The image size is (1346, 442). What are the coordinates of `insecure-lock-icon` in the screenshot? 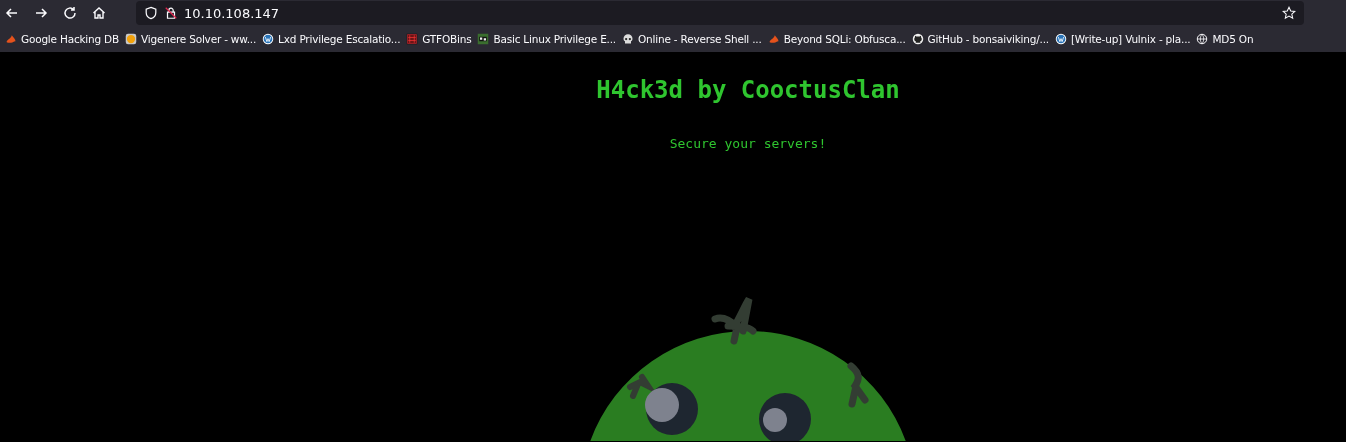 It's located at (171, 13).